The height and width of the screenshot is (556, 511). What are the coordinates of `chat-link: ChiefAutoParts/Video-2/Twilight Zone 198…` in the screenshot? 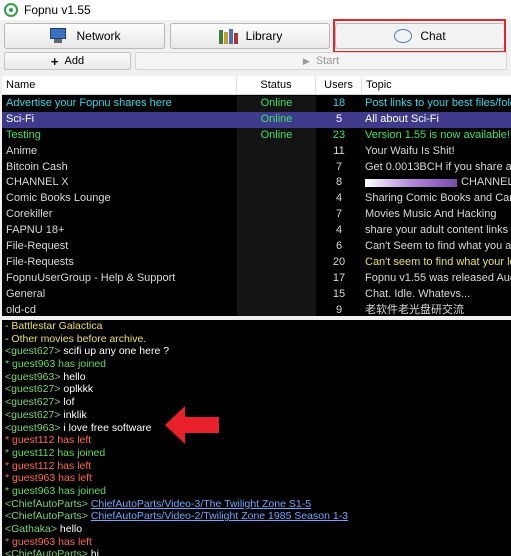 It's located at (219, 516).